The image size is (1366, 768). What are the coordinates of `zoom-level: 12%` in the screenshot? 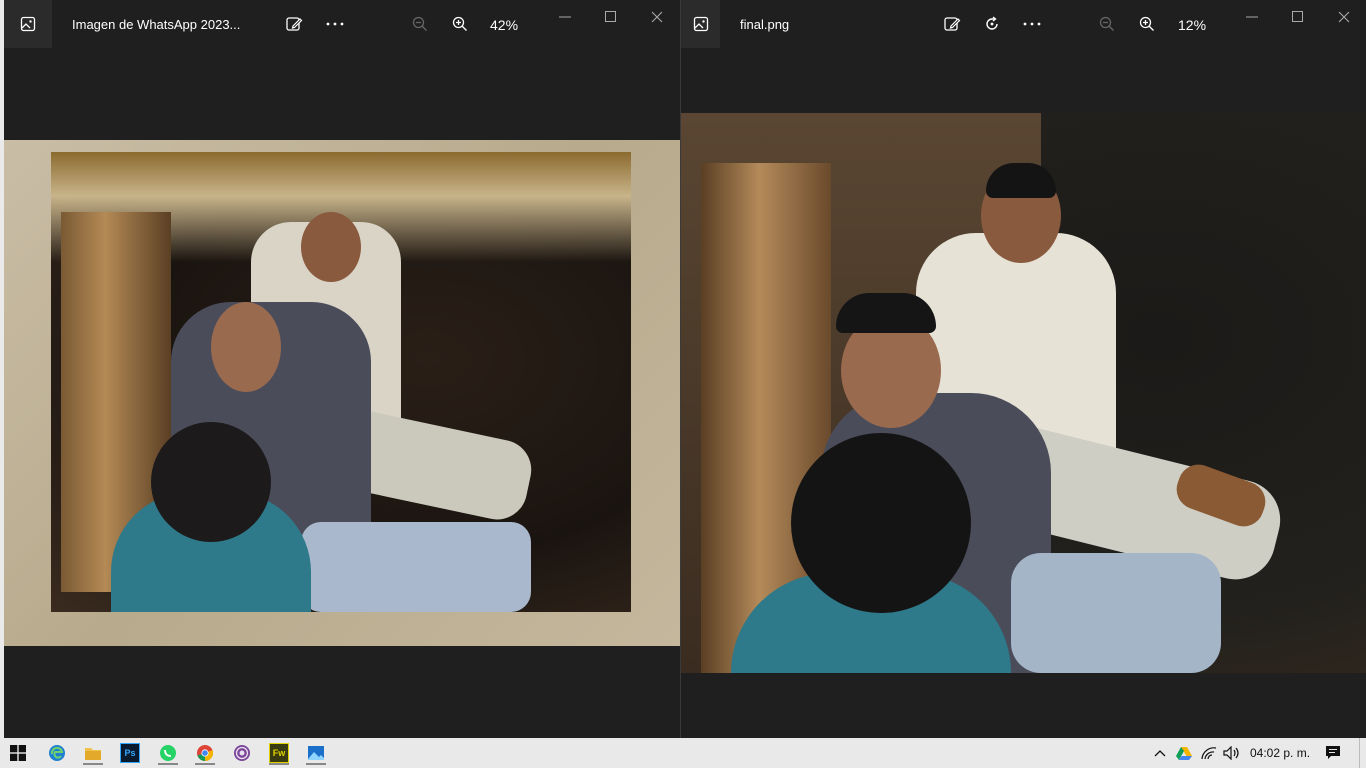 It's located at (1192, 25).